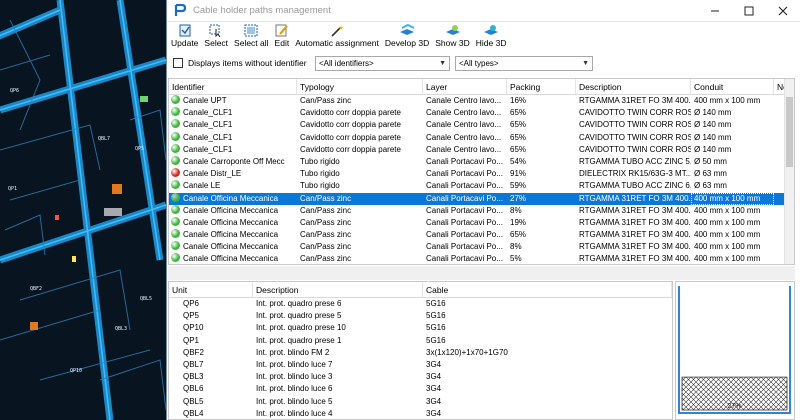  Describe the element at coordinates (420, 304) in the screenshot. I see `cable-row: QP6 Int. prot. quadro prese 6 5G16` at that location.